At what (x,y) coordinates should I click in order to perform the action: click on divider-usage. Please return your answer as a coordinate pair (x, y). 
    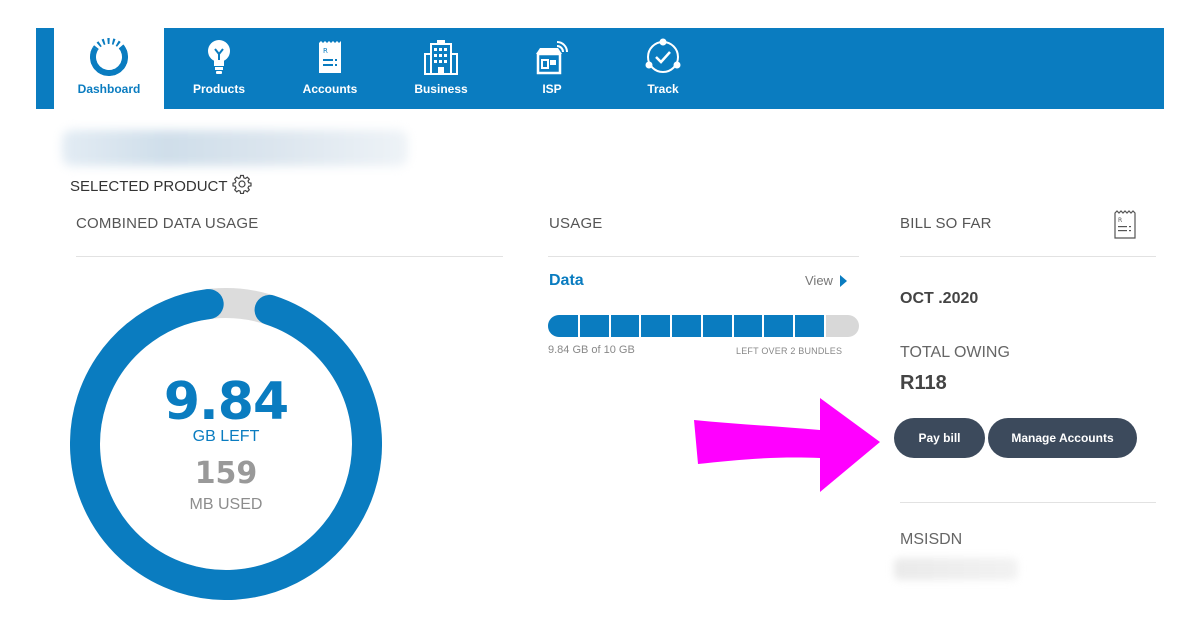
    Looking at the image, I should click on (703, 256).